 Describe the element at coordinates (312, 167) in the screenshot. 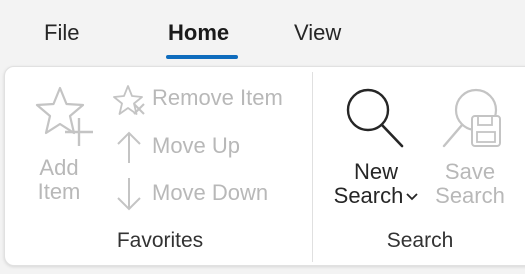

I see `group-divider` at that location.